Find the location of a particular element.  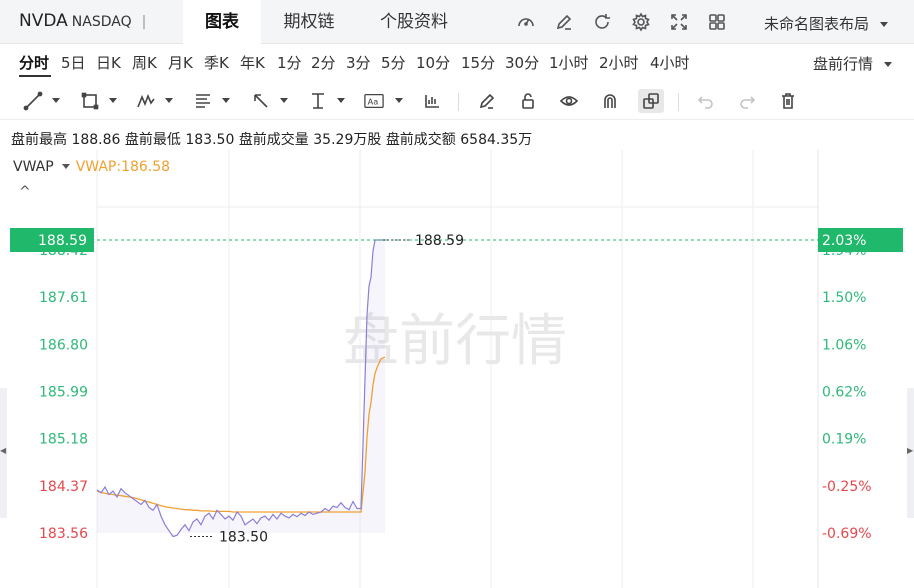

fib-tool-icon is located at coordinates (204, 101).